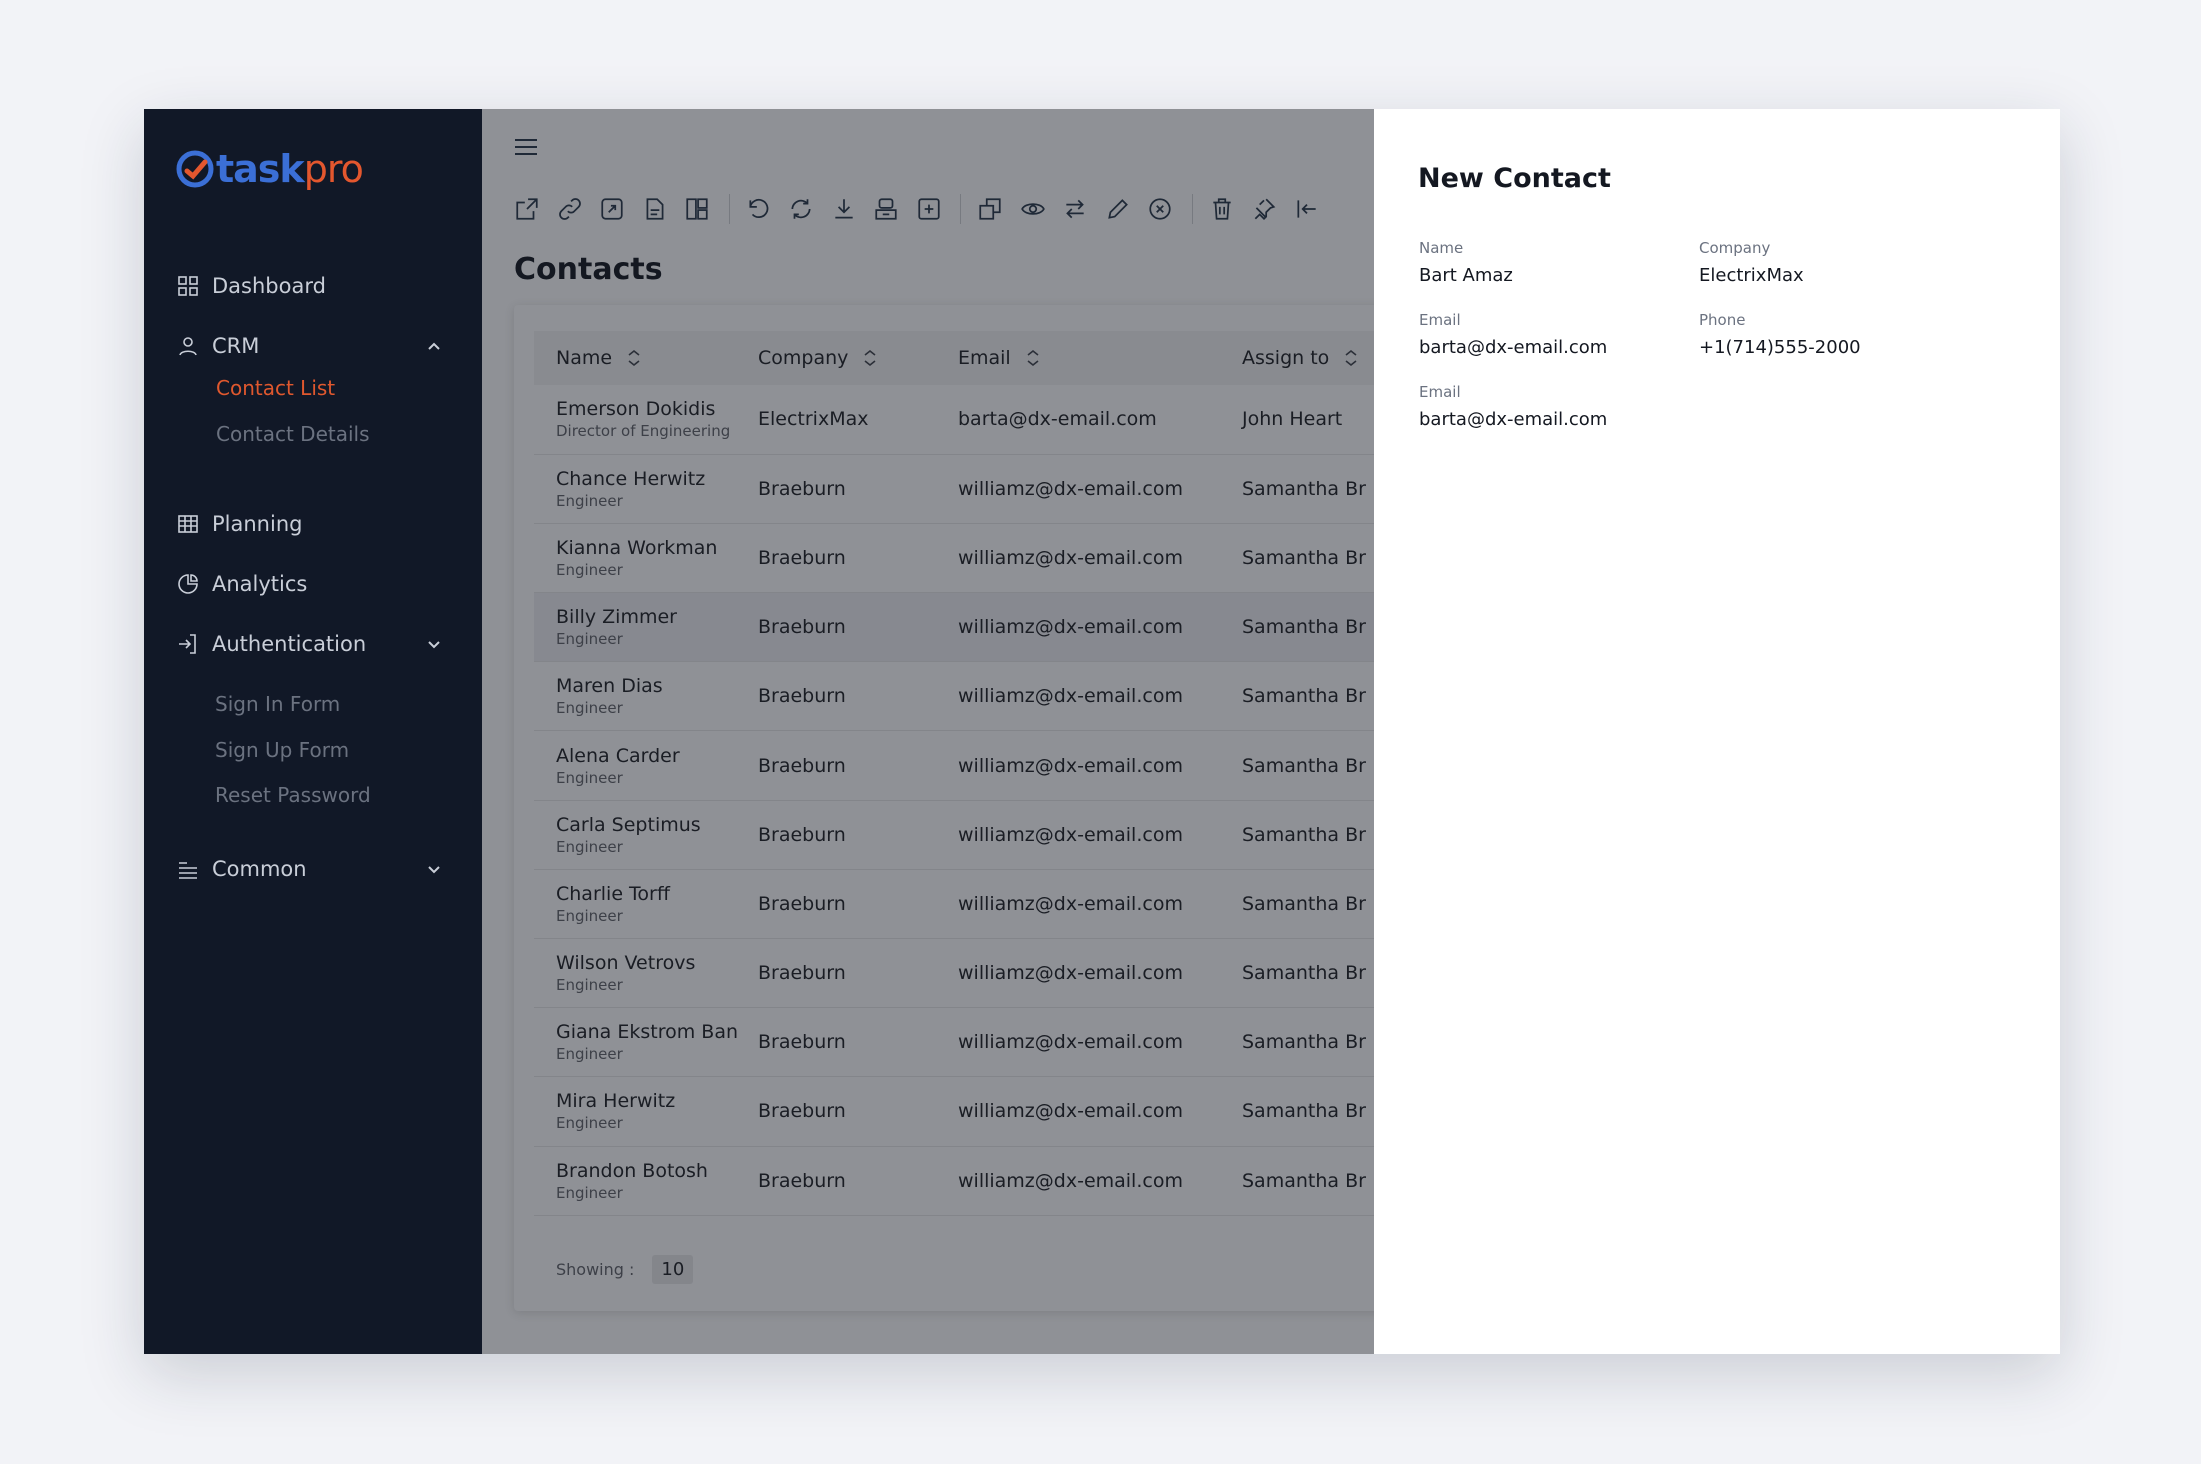 This screenshot has height=1464, width=2201. I want to click on logo-mark-icon, so click(195, 169).